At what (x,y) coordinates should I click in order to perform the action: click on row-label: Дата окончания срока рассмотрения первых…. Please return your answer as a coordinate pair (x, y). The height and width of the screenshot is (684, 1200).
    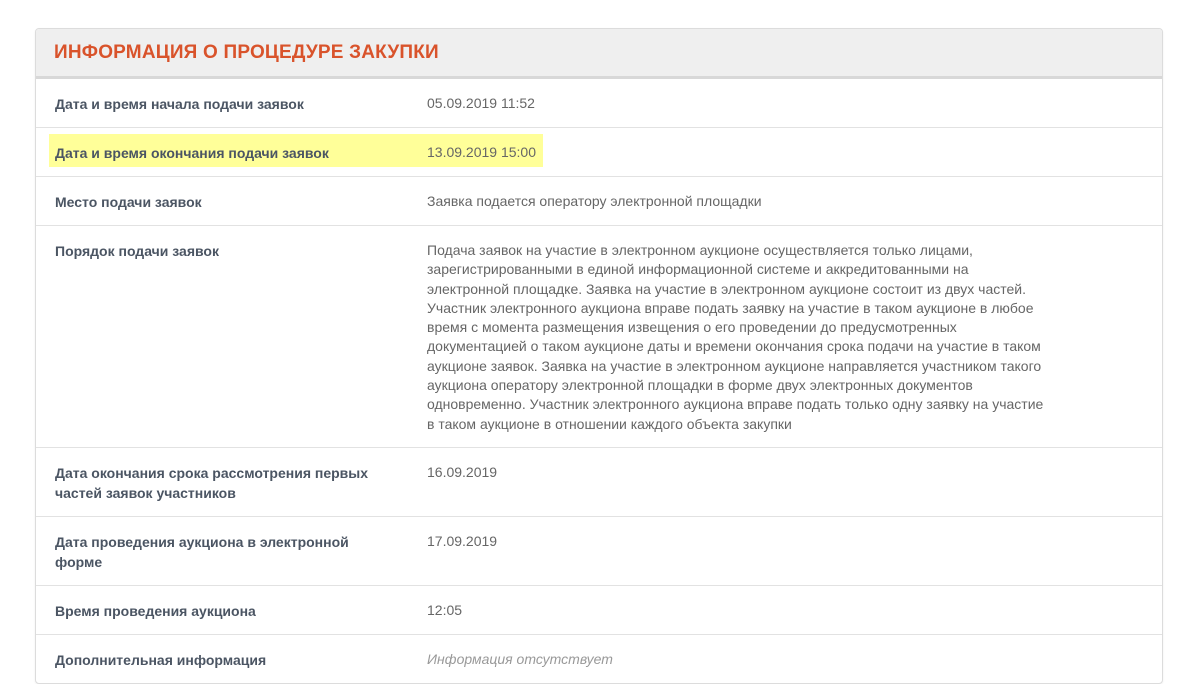
    Looking at the image, I should click on (231, 483).